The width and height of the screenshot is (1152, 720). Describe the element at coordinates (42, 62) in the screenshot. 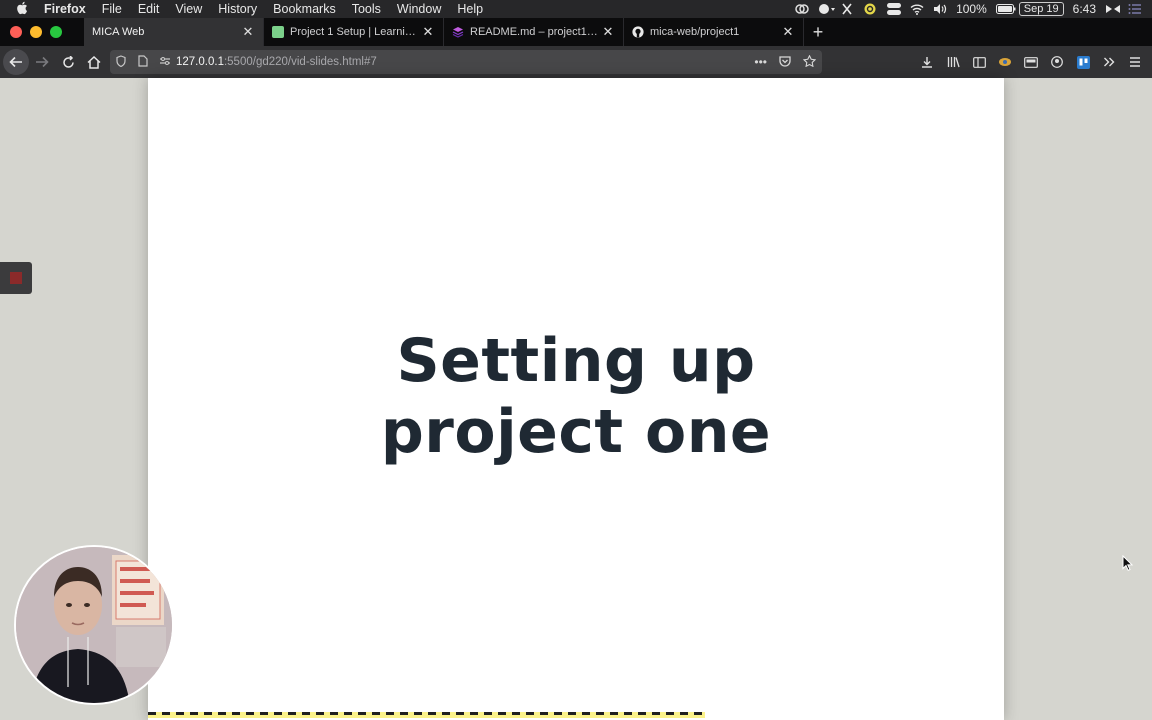

I see `forward-button` at that location.